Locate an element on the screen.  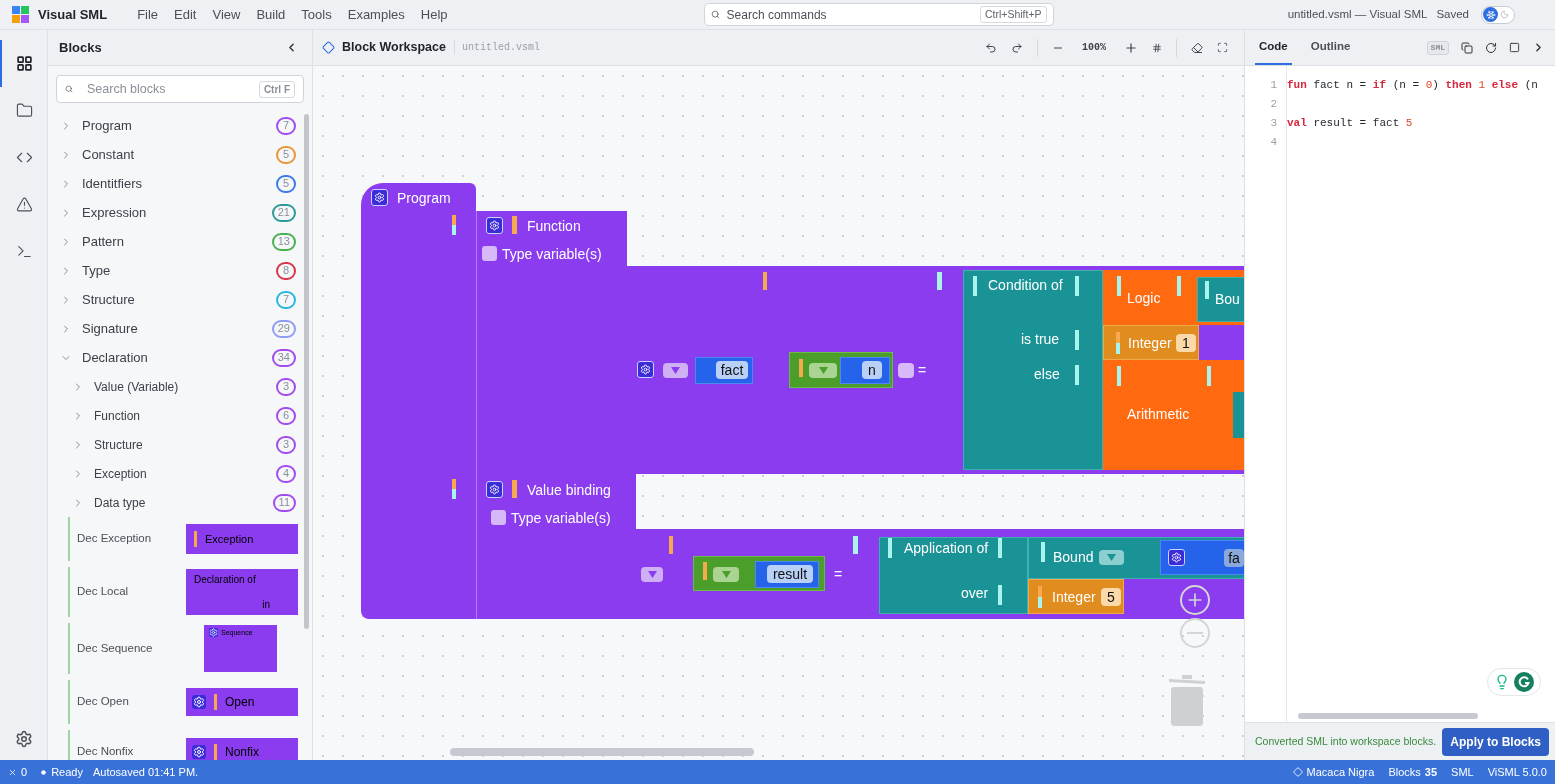
theme-toggle is located at coordinates (1498, 14).